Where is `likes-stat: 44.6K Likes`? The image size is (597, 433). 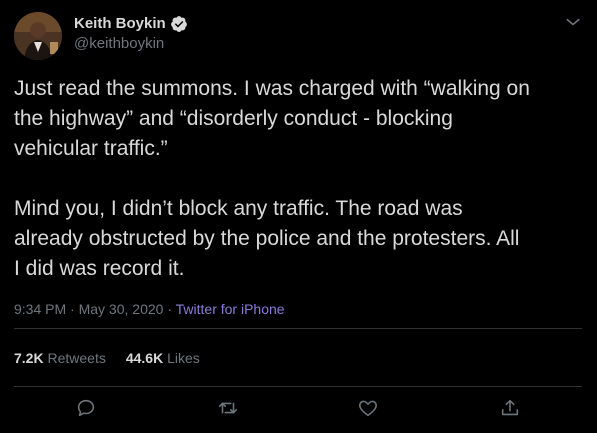
likes-stat: 44.6K Likes is located at coordinates (163, 358).